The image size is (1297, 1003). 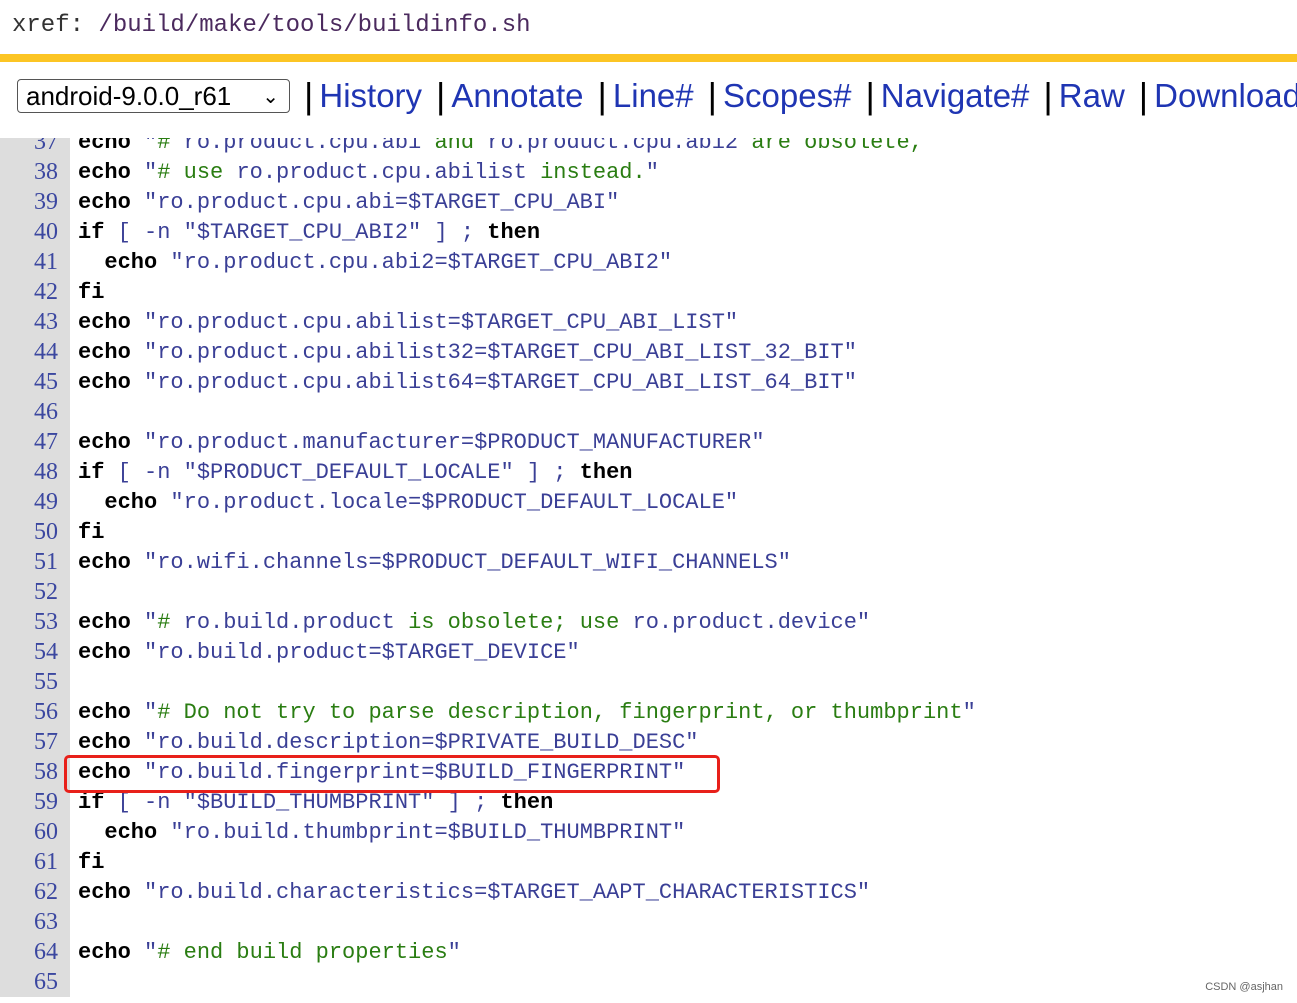 I want to click on line-number: 52, so click(x=35, y=592).